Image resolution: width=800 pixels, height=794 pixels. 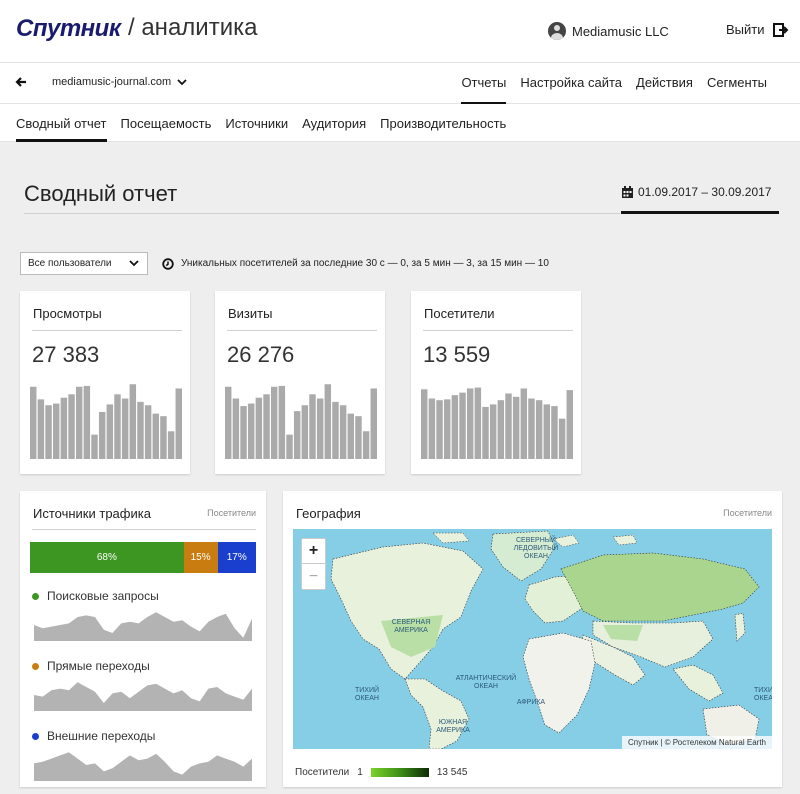 What do you see at coordinates (531, 702) in the screenshot?
I see `map-label-africa: АФРИКА` at bounding box center [531, 702].